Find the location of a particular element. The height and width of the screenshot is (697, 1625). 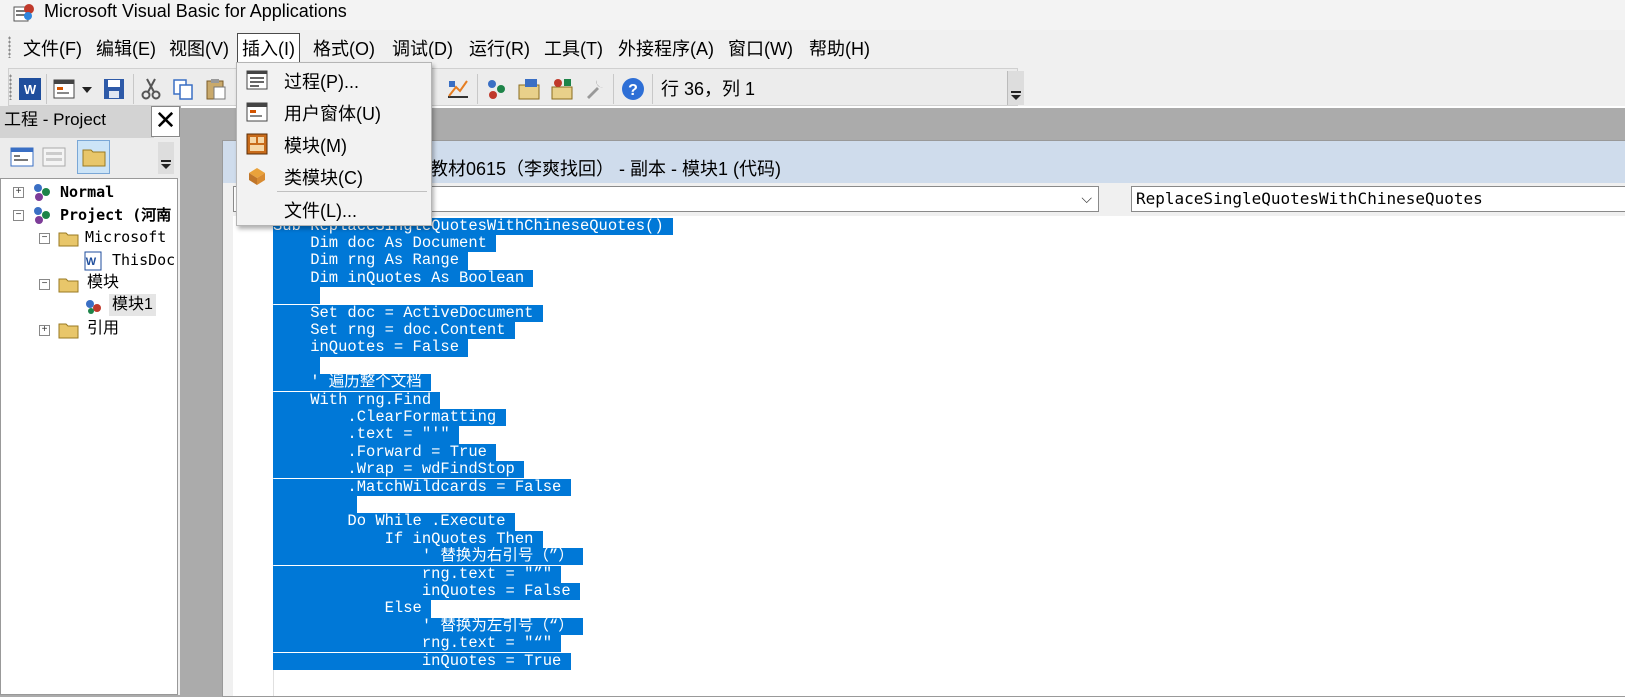

help-icon: ? is located at coordinates (633, 89).